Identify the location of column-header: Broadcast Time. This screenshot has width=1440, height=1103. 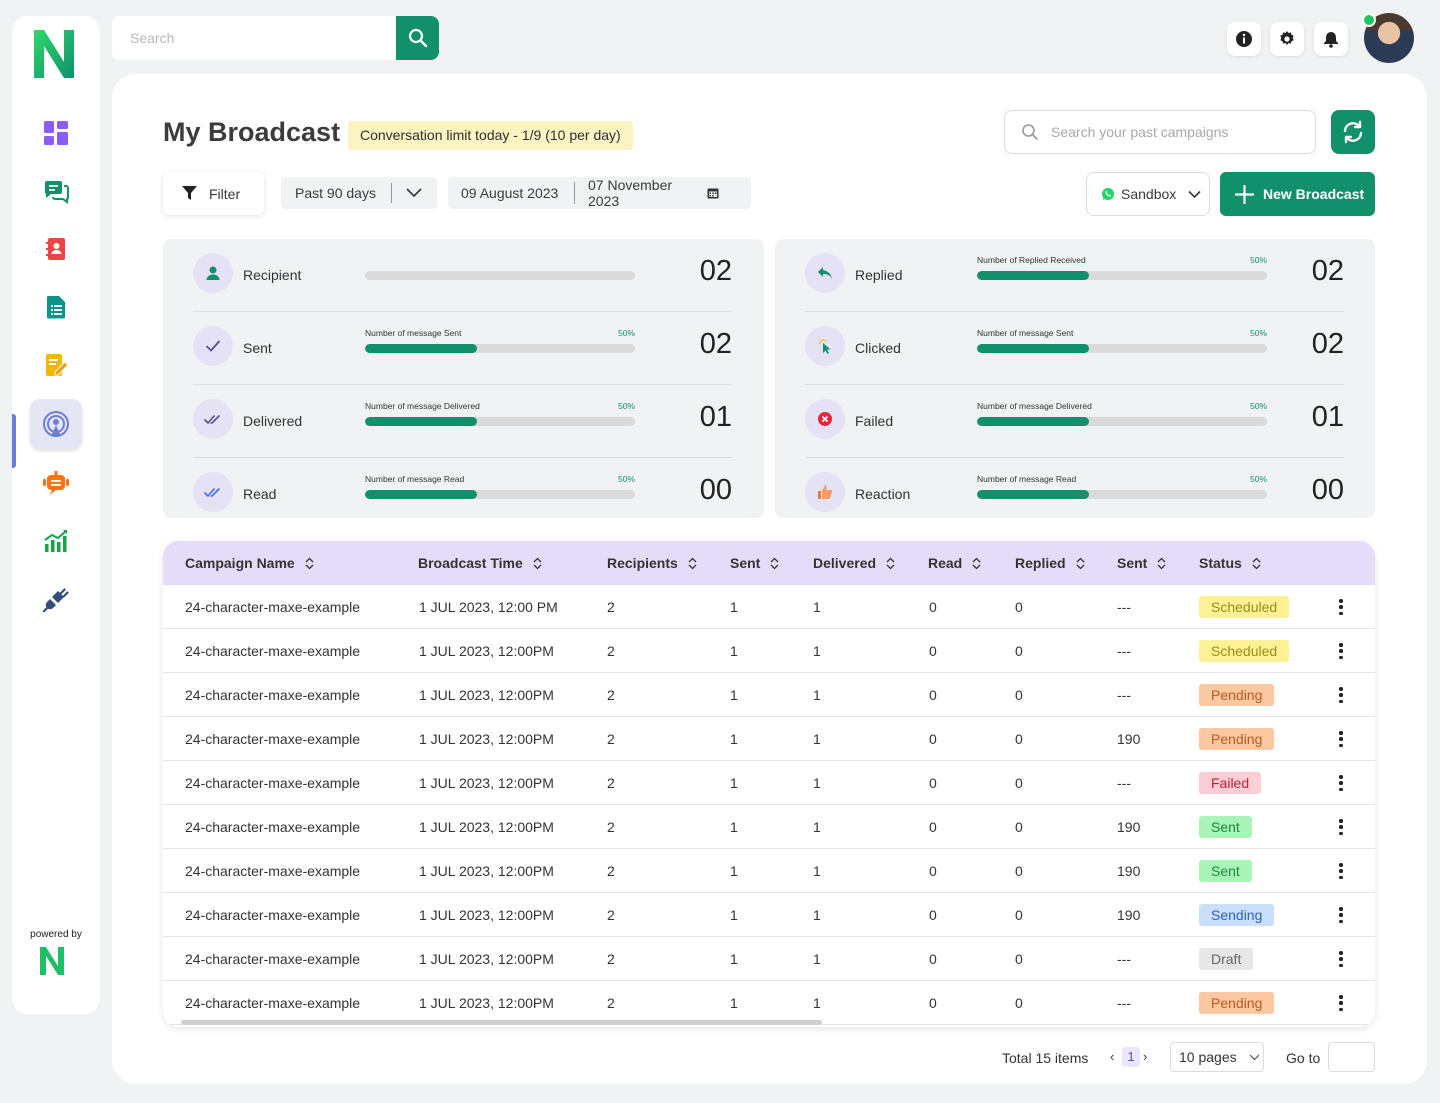
(480, 563).